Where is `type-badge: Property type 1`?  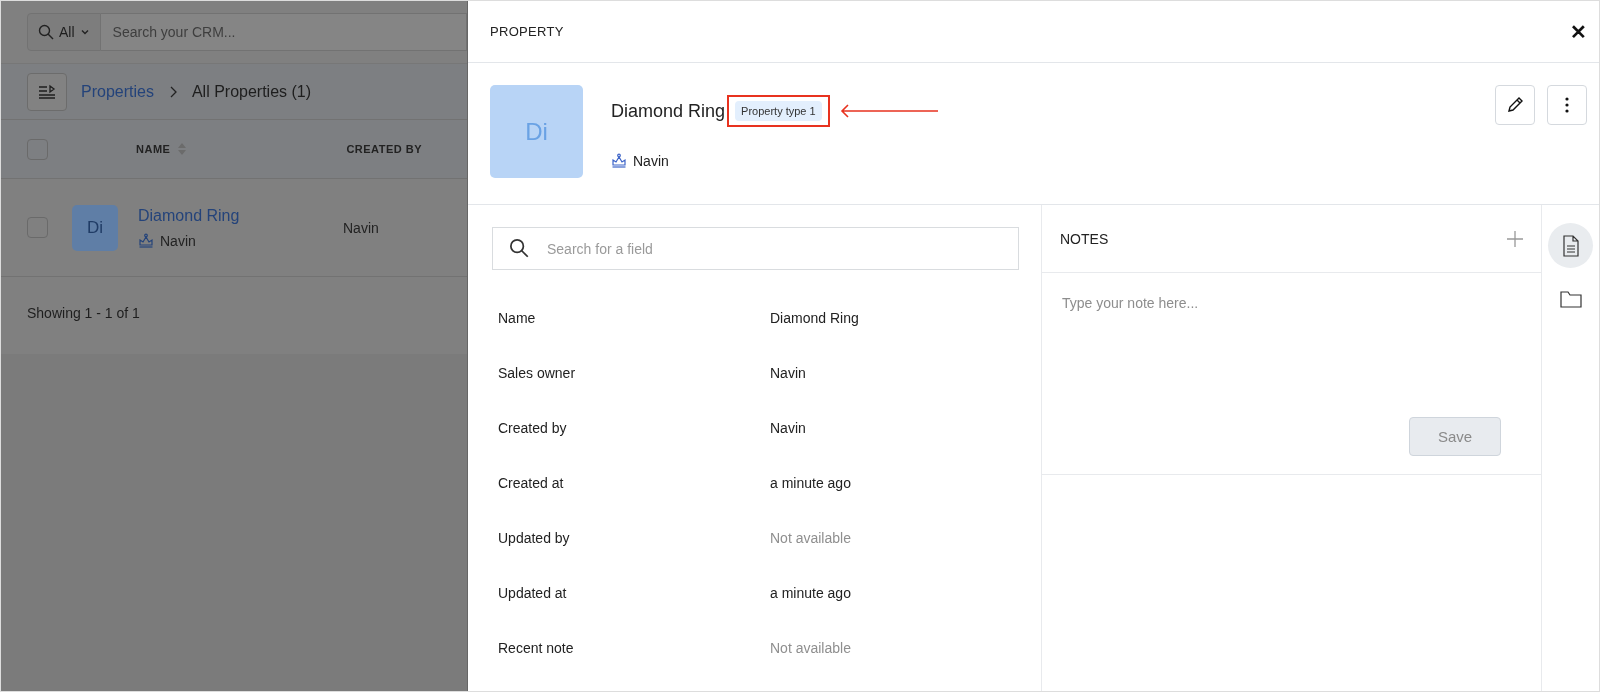
type-badge: Property type 1 is located at coordinates (778, 111).